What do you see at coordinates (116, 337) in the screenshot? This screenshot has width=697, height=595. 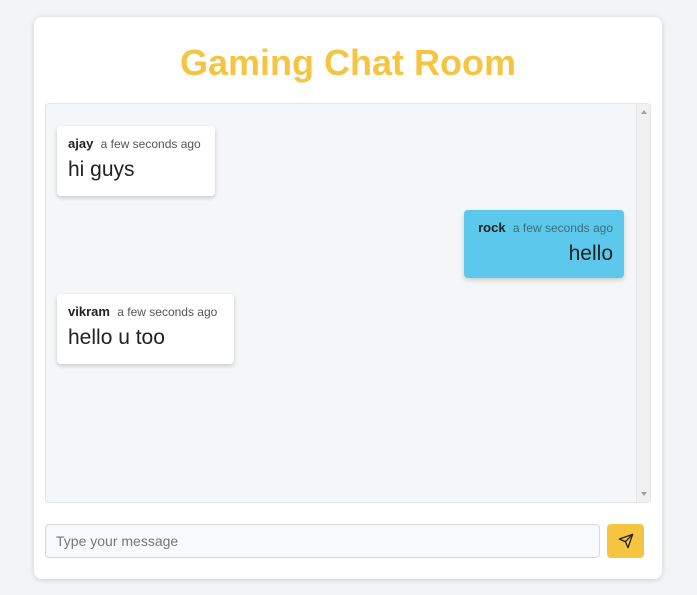 I see `message-text: hello u too` at bounding box center [116, 337].